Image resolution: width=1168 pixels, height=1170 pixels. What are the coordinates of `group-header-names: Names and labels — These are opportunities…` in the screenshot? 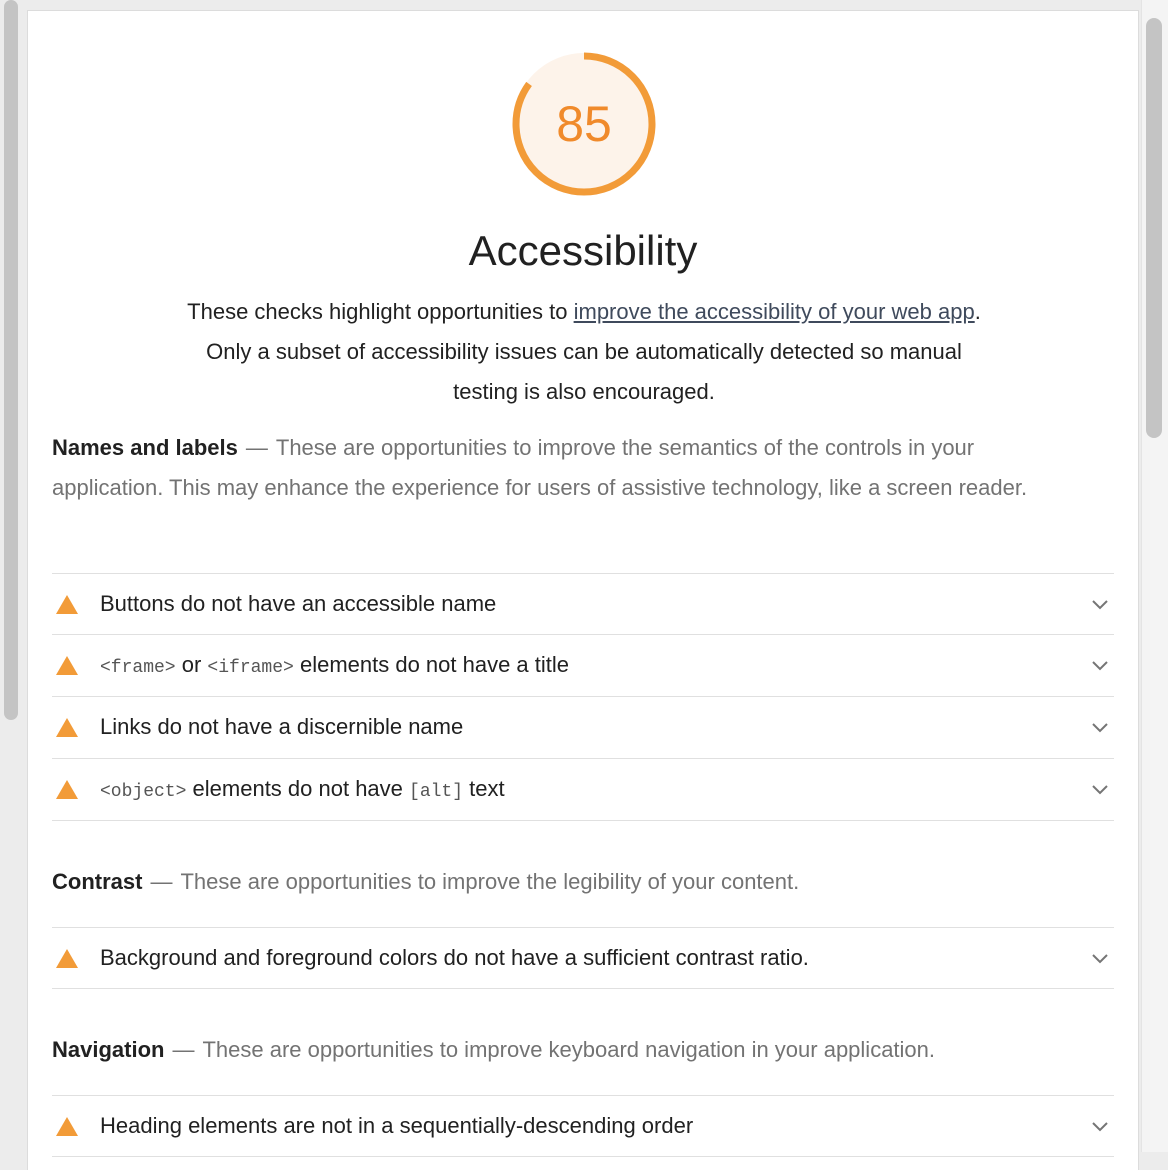 It's located at (552, 468).